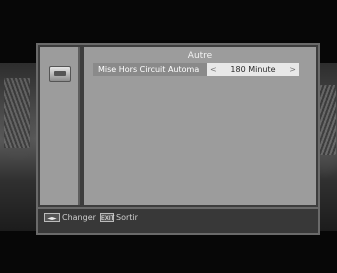 The image size is (337, 273). I want to click on auto-off-value-selector: < 180 Minute >, so click(253, 69).